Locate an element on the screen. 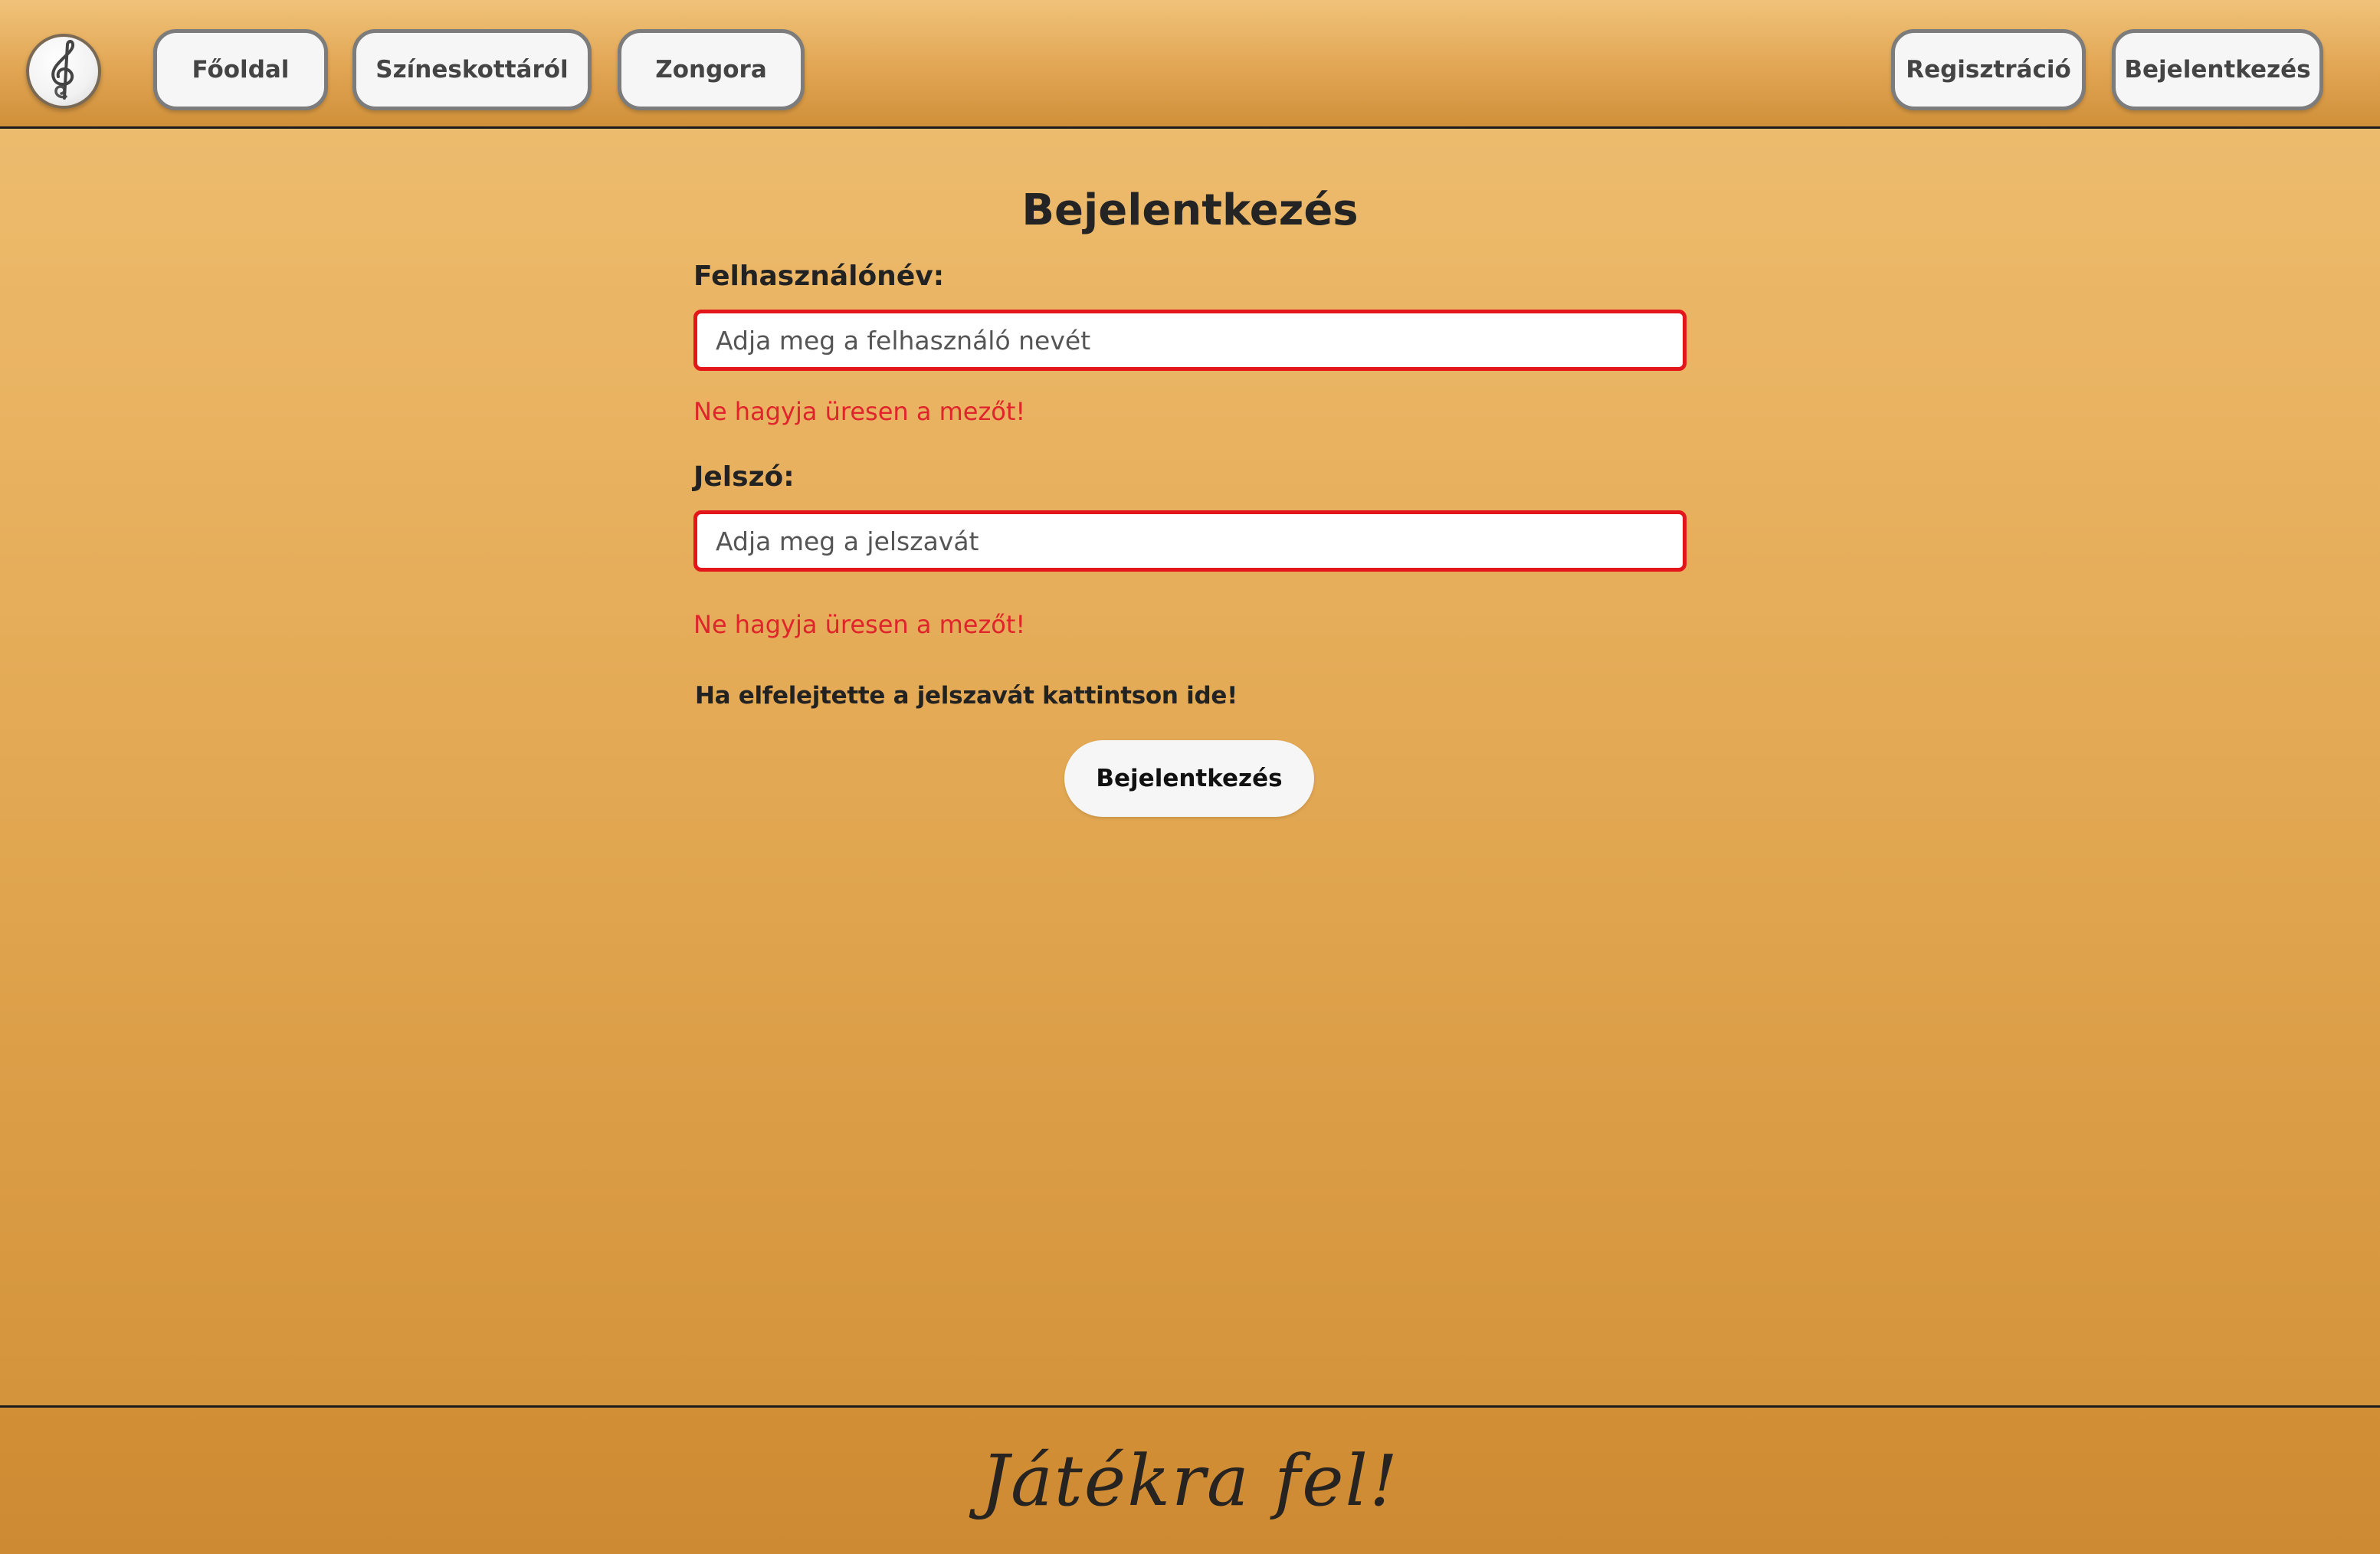  treble-clef-icon is located at coordinates (63, 71).